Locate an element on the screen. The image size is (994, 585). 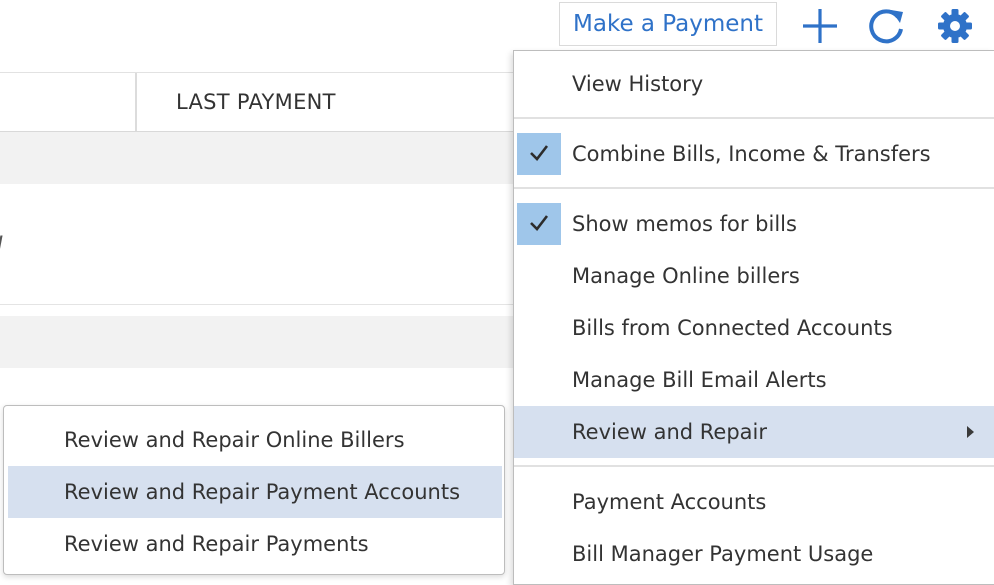
menu-item-label: Bills from Connected Accounts is located at coordinates (732, 328).